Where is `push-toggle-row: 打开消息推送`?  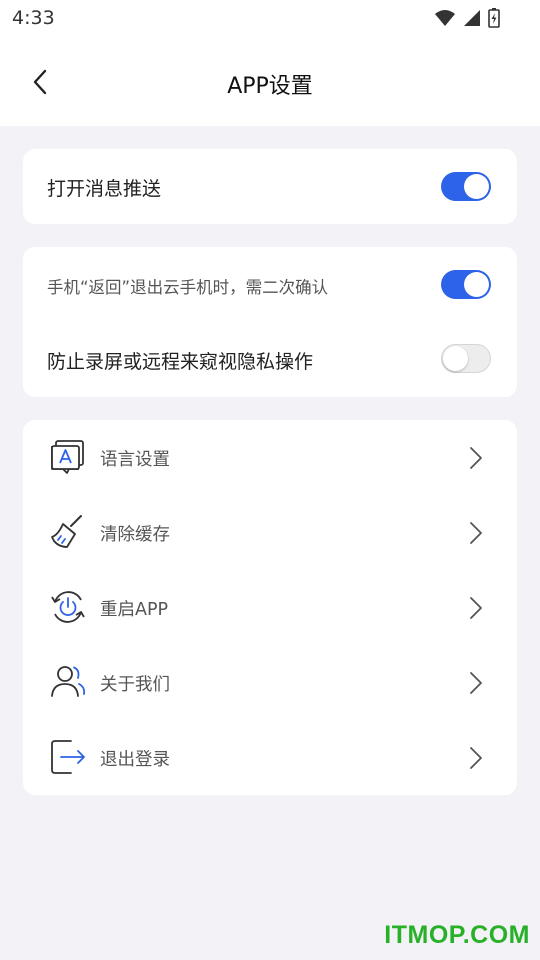 push-toggle-row: 打开消息推送 is located at coordinates (270, 186).